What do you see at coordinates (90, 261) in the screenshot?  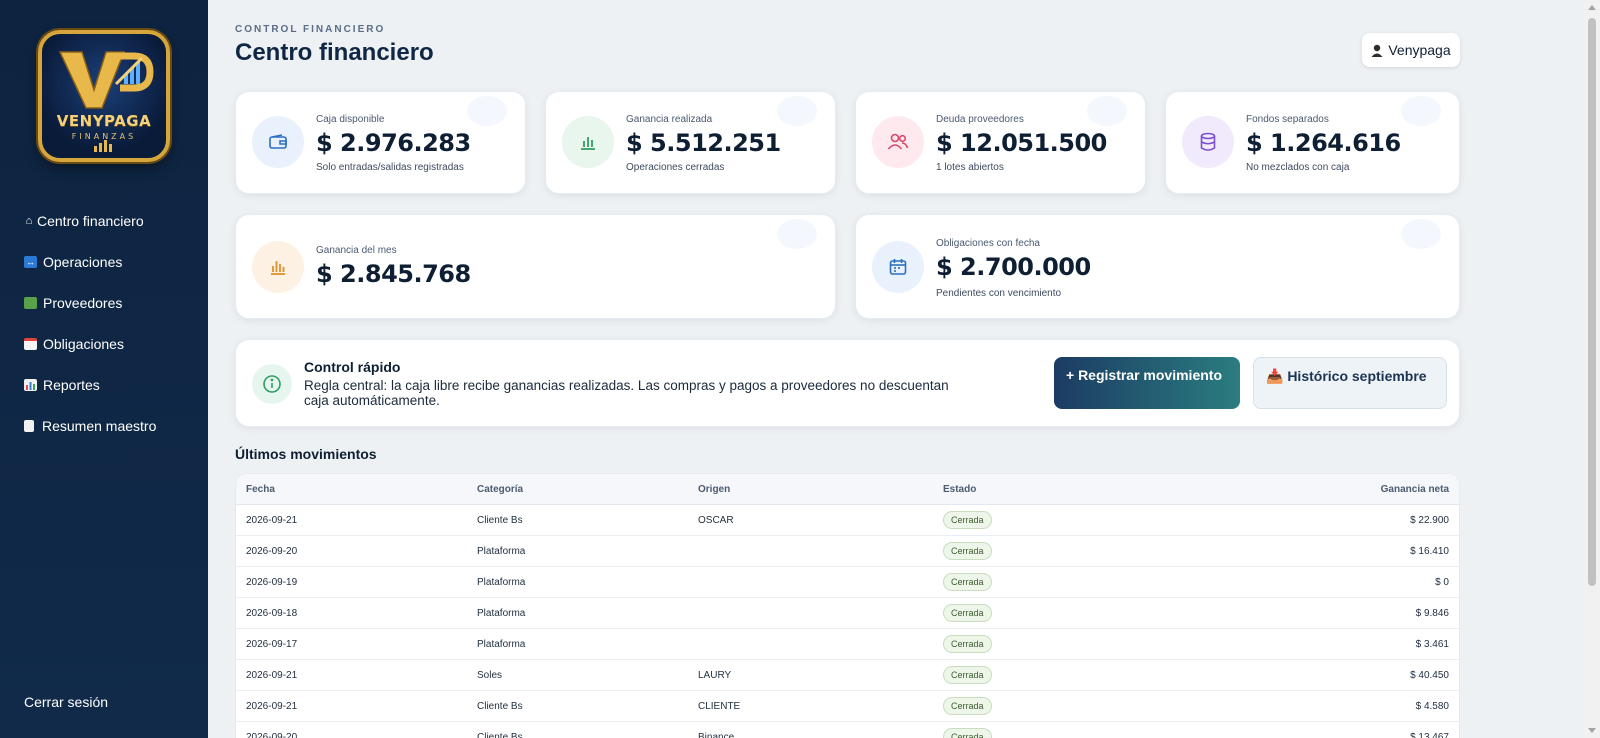 I see `sidebar-item-operaciones: ↔ Operaciones` at bounding box center [90, 261].